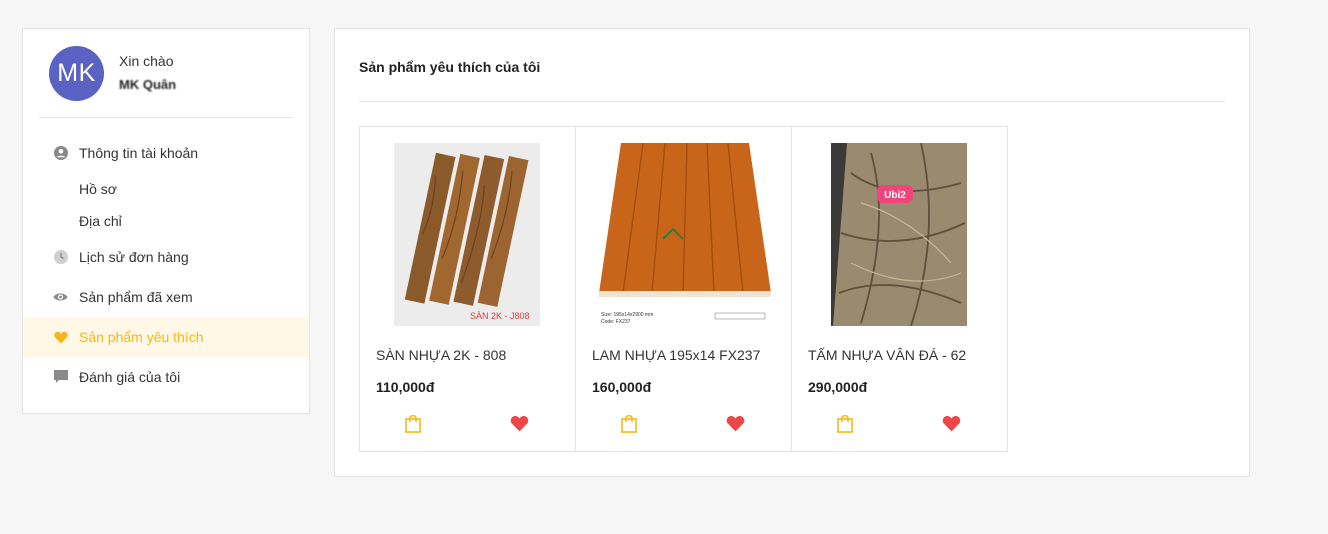 The height and width of the screenshot is (534, 1328). I want to click on menu-label-viewed-products: Sản phẩm đã xem, so click(136, 297).